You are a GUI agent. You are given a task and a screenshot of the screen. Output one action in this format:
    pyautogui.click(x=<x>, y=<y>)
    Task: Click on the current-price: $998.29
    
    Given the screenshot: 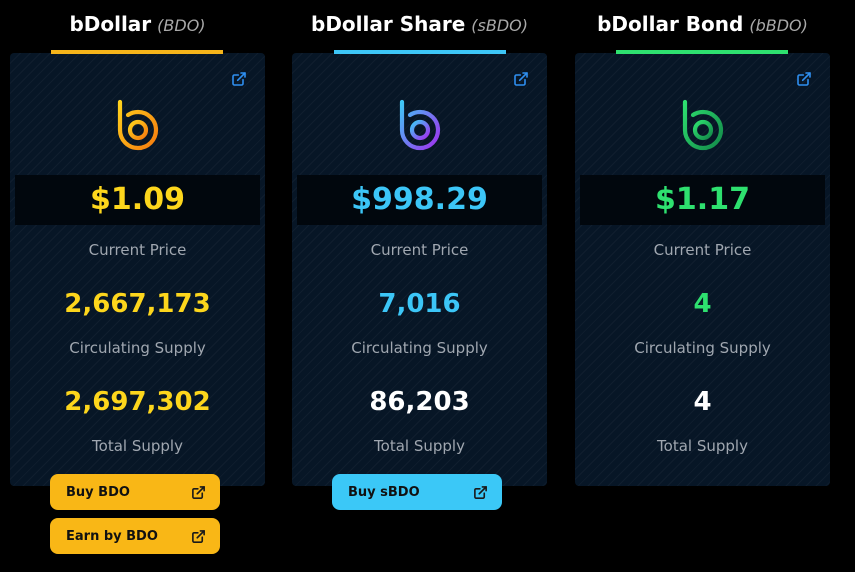 What is the action you would take?
    pyautogui.click(x=419, y=199)
    